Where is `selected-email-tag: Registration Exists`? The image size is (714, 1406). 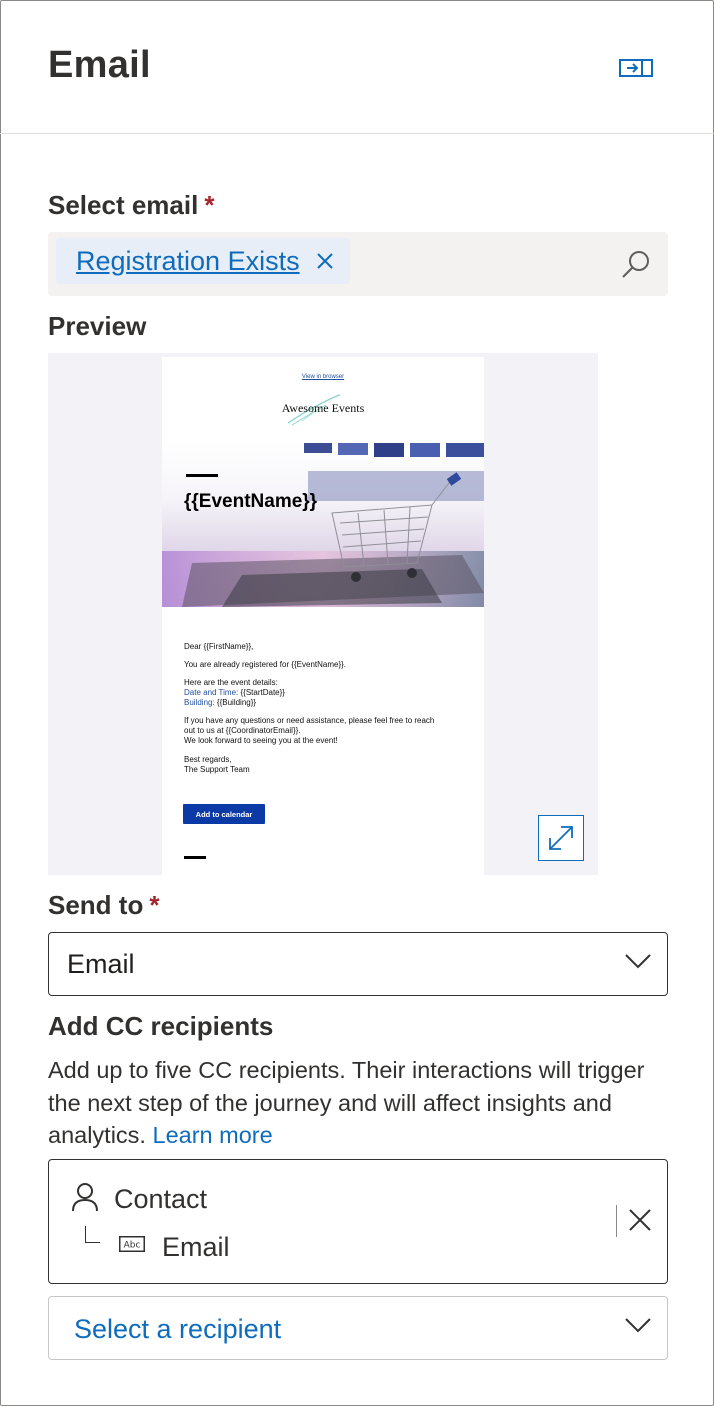 selected-email-tag: Registration Exists is located at coordinates (203, 261).